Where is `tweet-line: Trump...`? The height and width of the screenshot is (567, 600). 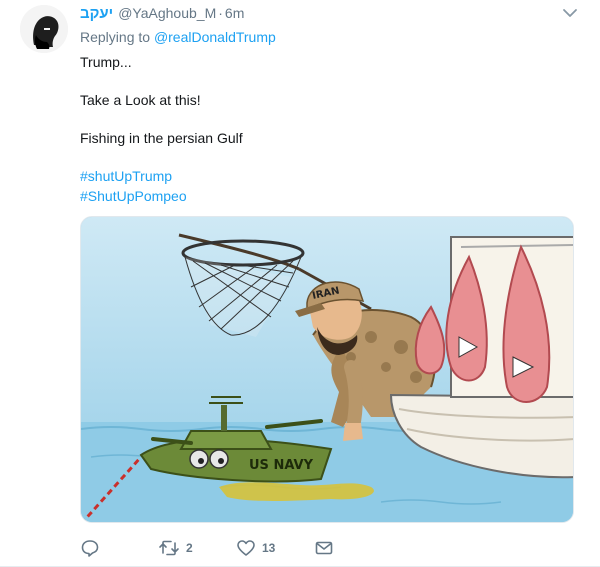
tweet-line: Trump... is located at coordinates (106, 62).